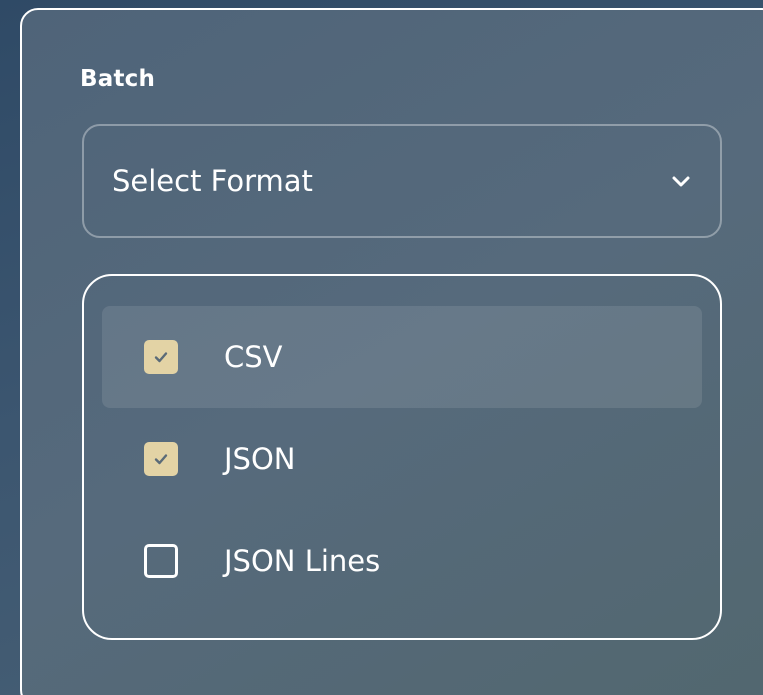 The width and height of the screenshot is (763, 695). I want to click on chevron-down-icon, so click(681, 181).